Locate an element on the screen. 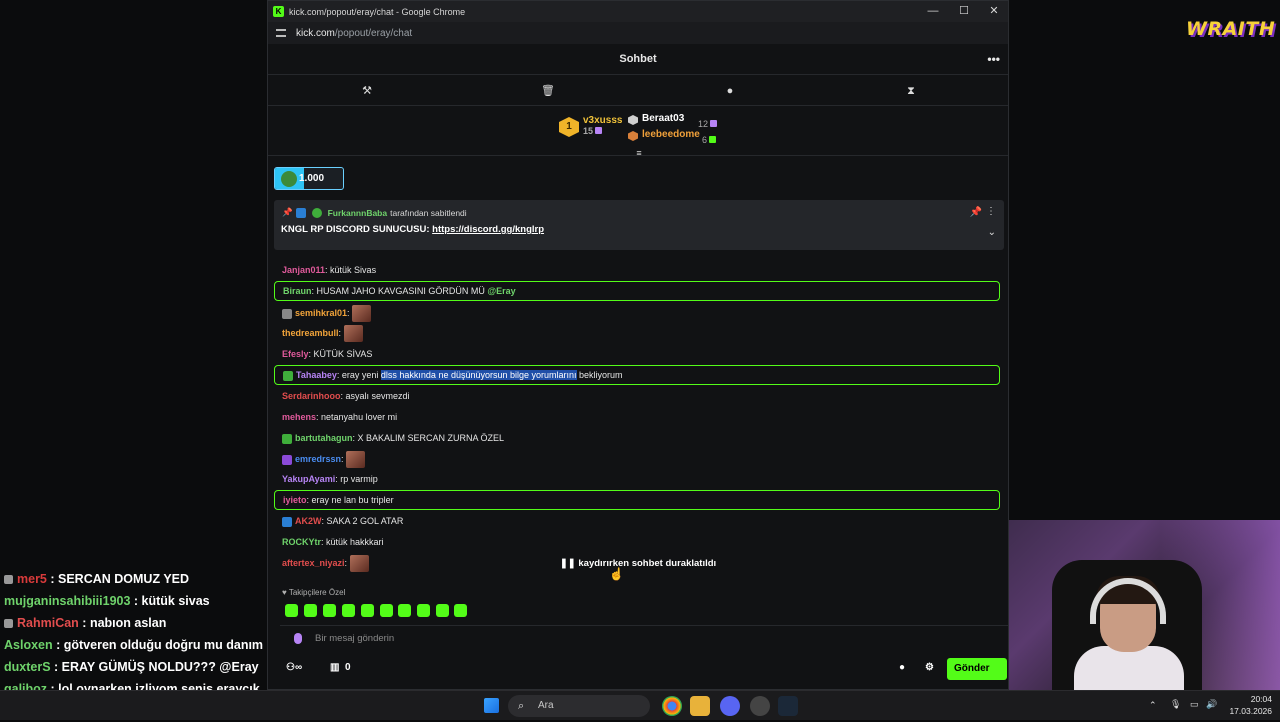 The image size is (1280, 722). chat-username: AK2W is located at coordinates (308, 521).